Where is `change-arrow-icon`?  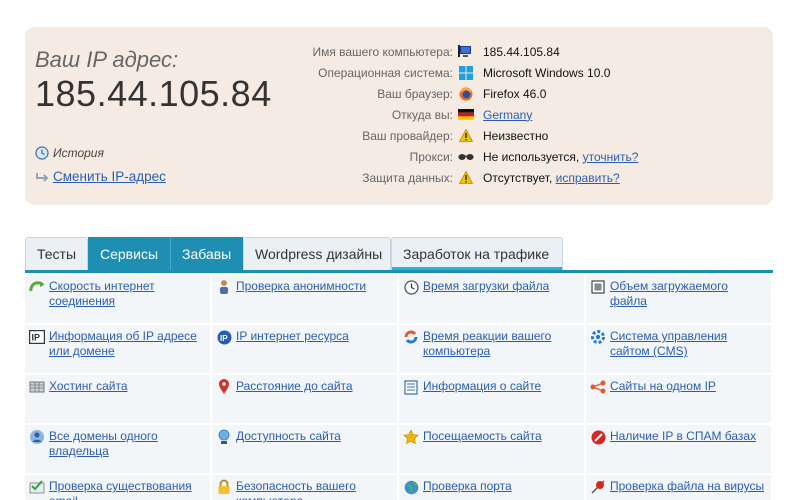
change-arrow-icon is located at coordinates (42, 177).